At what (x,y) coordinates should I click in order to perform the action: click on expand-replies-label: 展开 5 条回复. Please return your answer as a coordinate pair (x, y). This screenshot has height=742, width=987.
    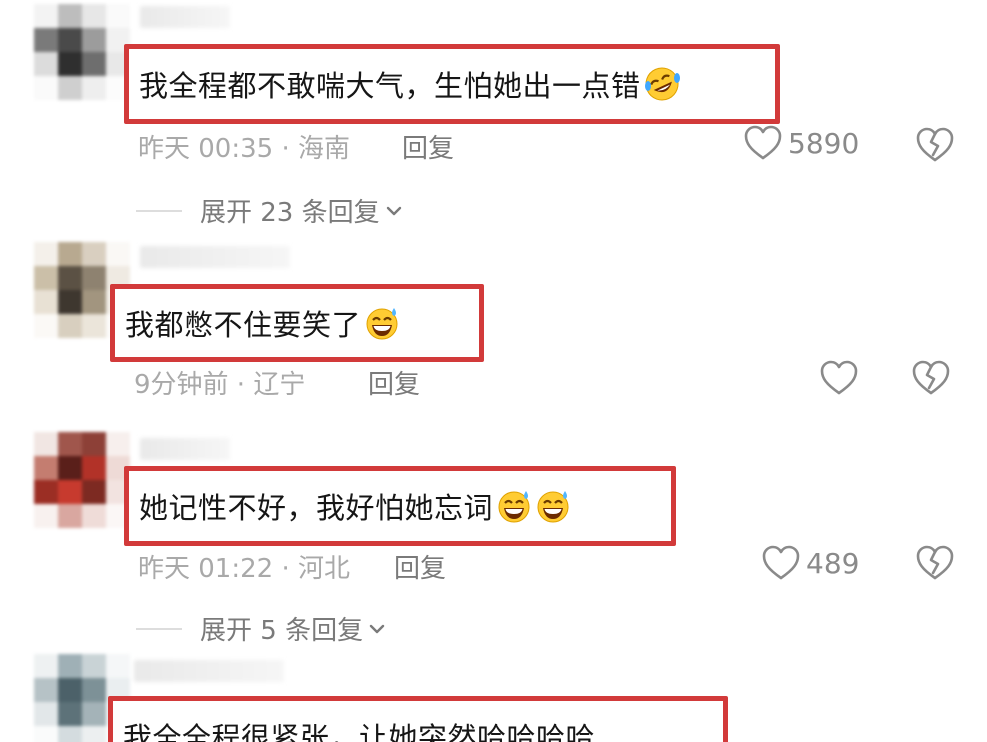
    Looking at the image, I should click on (282, 631).